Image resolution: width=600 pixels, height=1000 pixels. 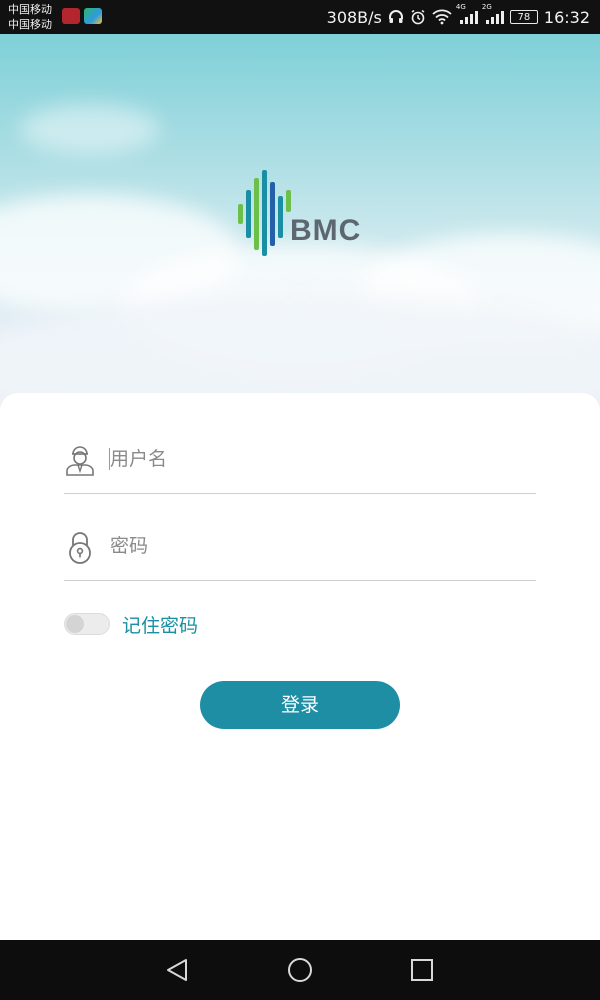 I want to click on password-field, so click(x=300, y=550).